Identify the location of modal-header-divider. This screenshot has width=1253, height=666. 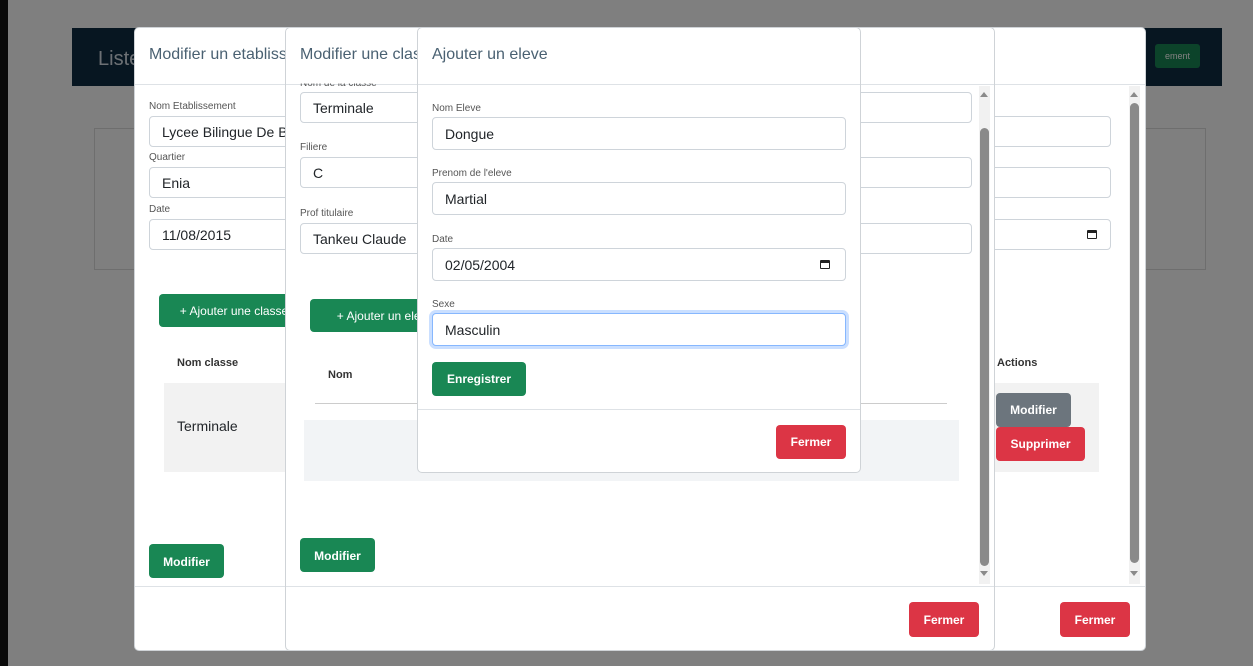
(639, 84).